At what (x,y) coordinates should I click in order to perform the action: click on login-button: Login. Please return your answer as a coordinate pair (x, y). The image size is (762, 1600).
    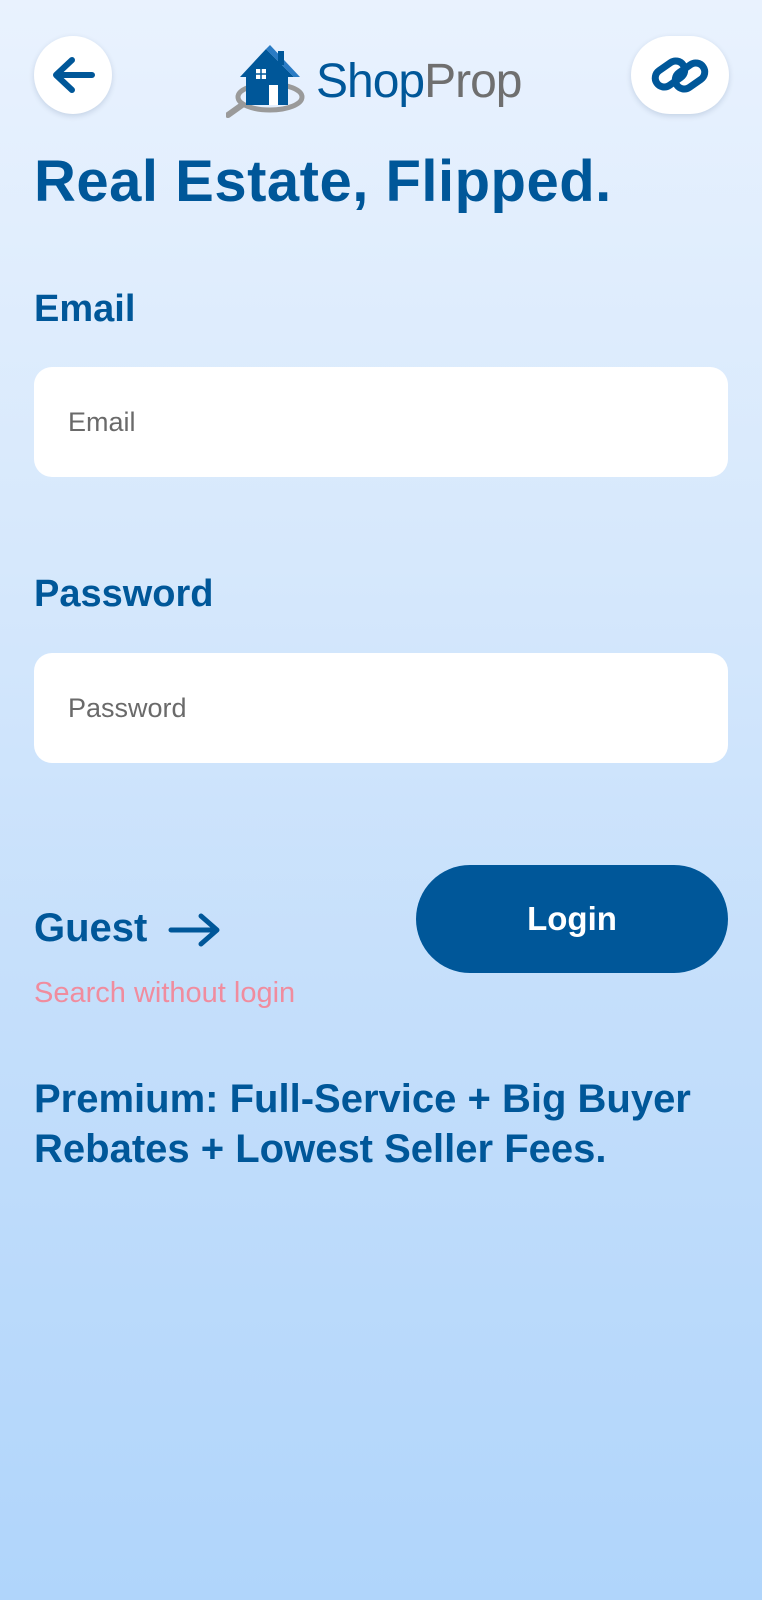
    Looking at the image, I should click on (572, 919).